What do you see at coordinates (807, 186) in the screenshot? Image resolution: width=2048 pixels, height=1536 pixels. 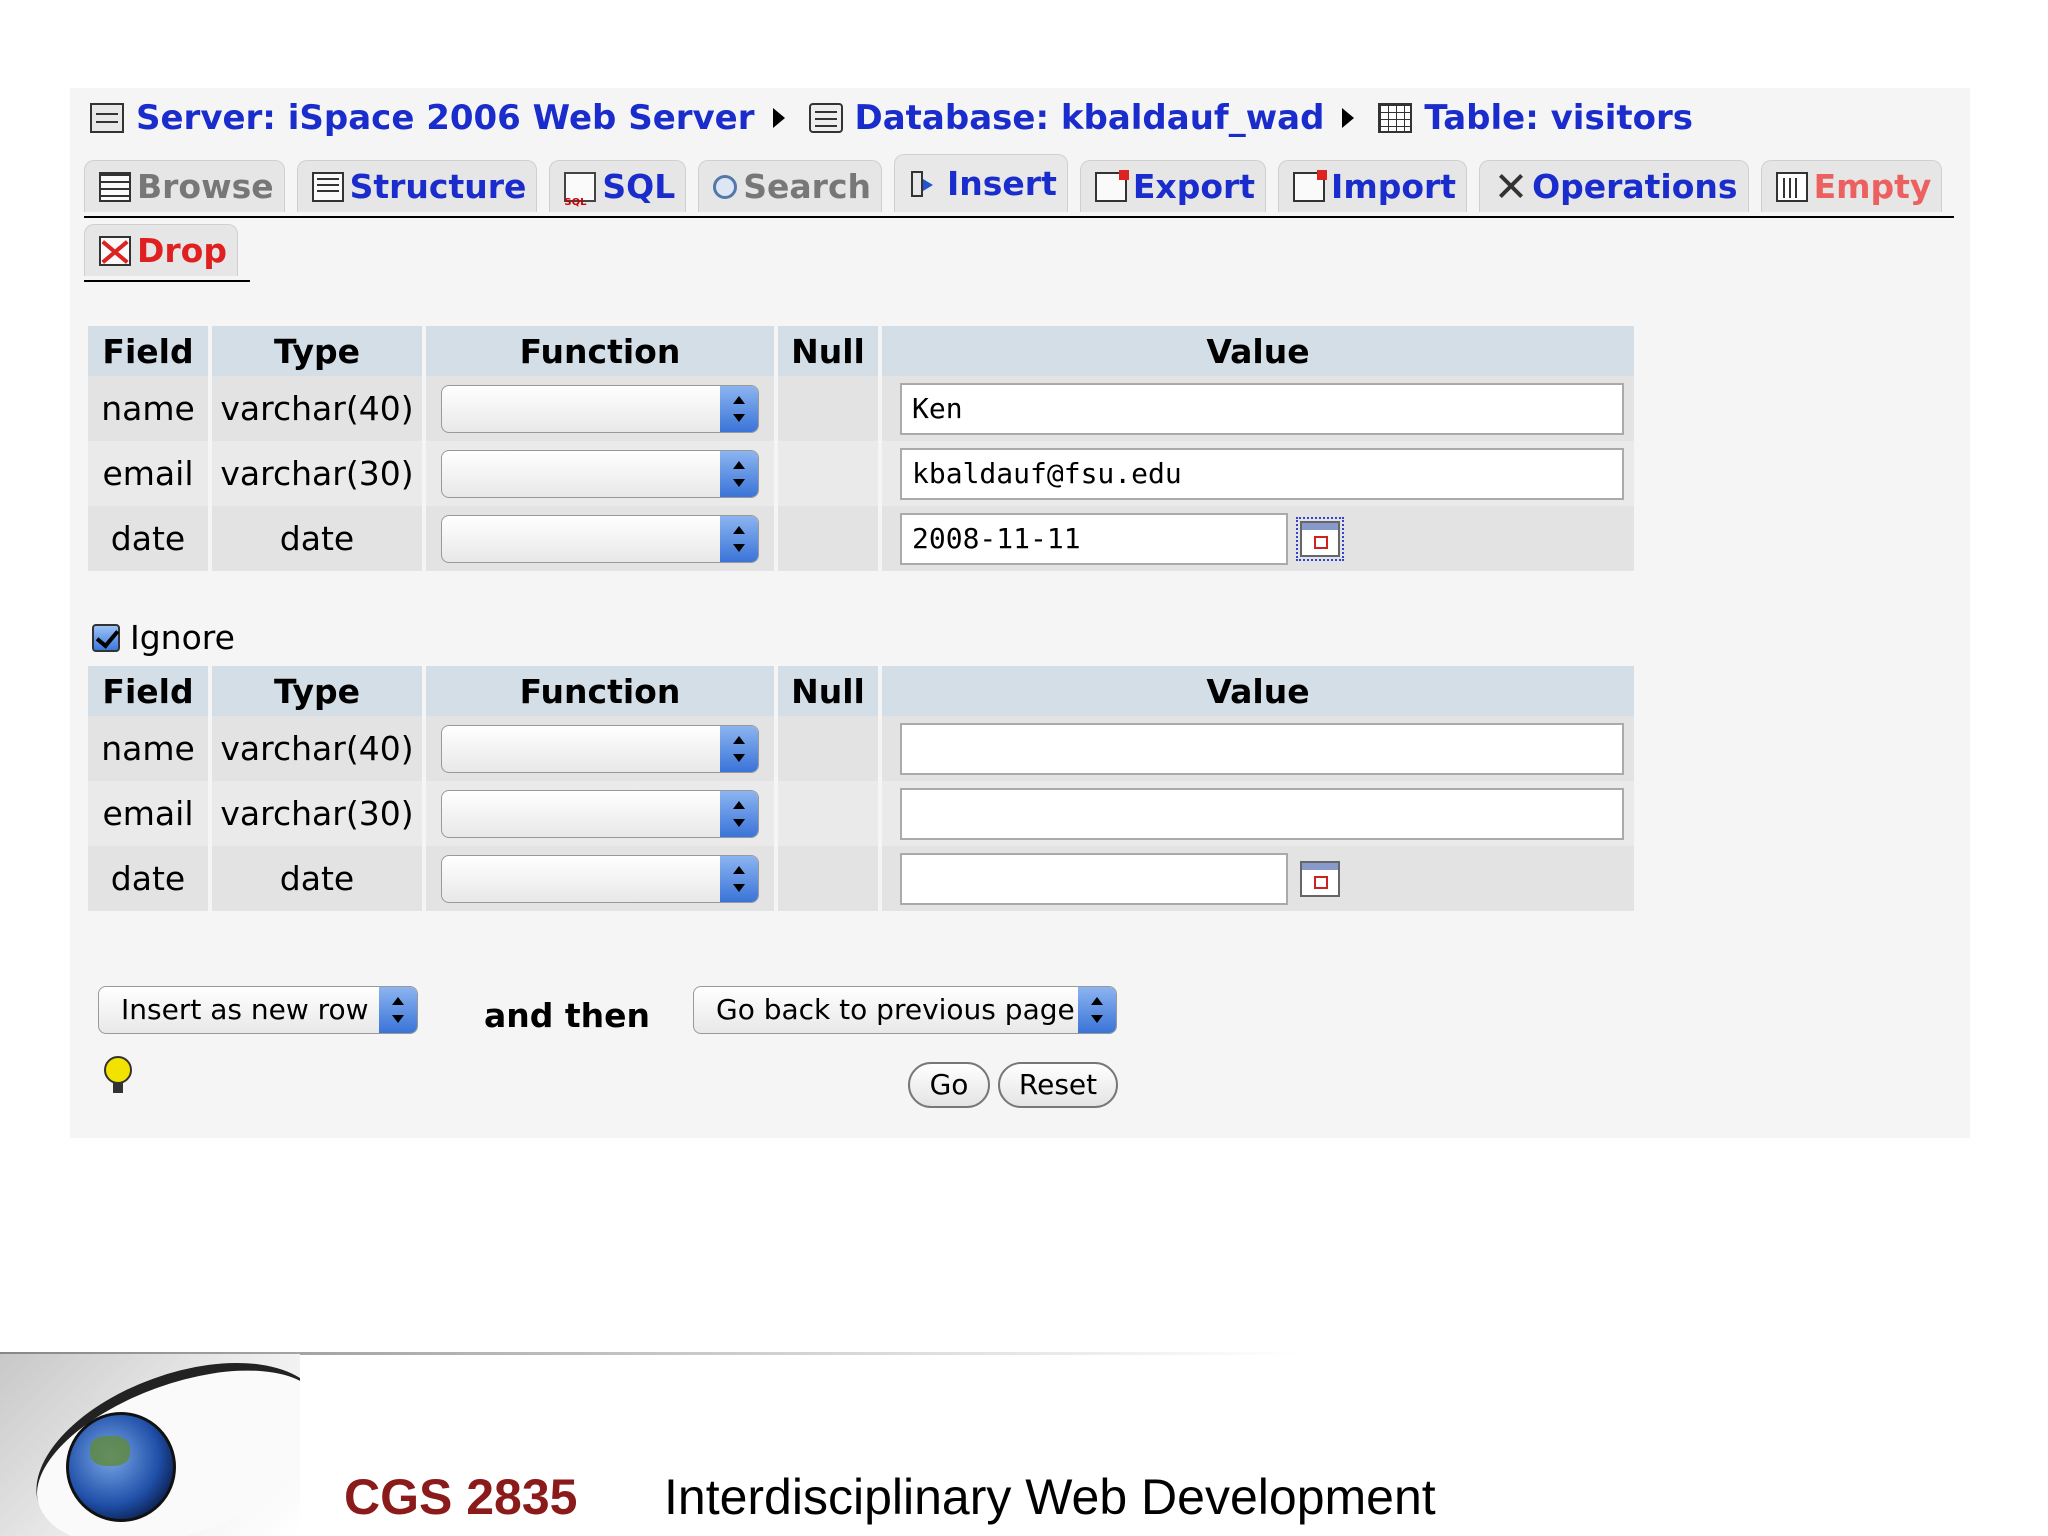 I see `tab-label: Search` at bounding box center [807, 186].